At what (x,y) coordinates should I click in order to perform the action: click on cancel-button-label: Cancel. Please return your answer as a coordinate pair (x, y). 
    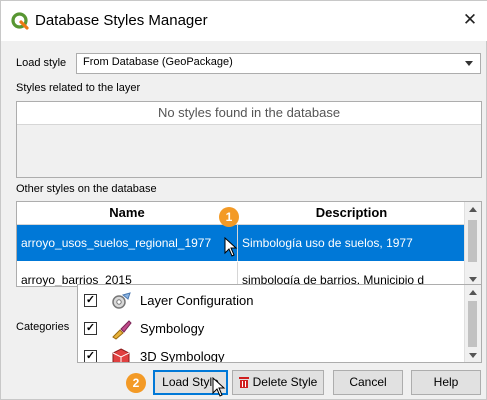
    Looking at the image, I should click on (368, 382).